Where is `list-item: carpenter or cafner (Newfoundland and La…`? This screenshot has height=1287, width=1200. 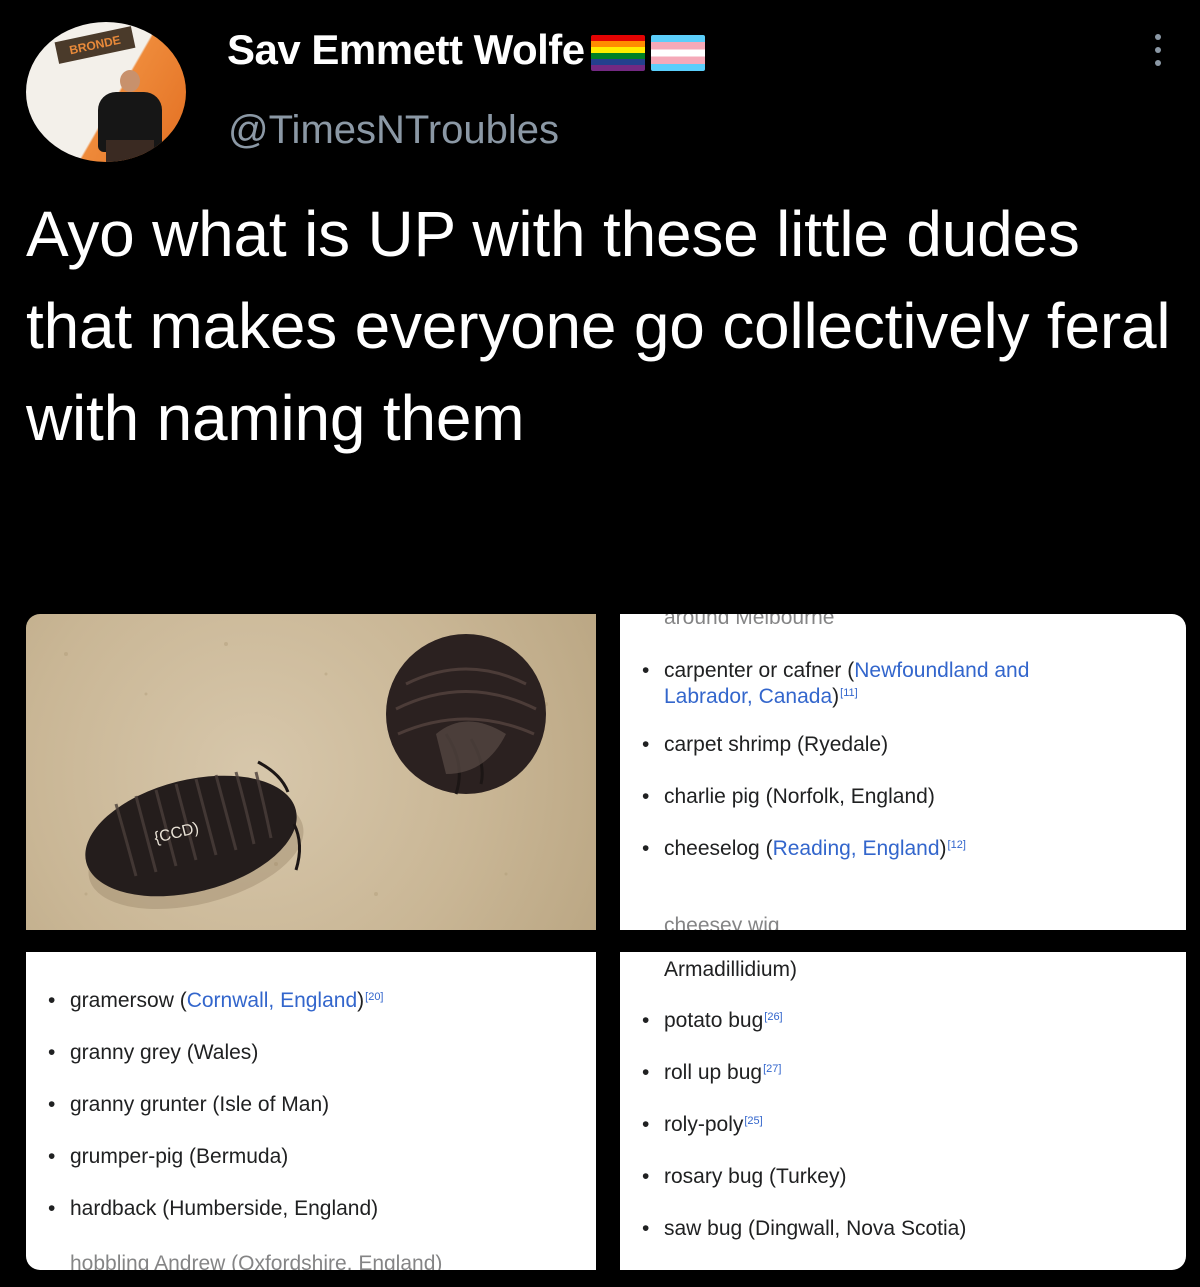 list-item: carpenter or cafner (Newfoundland and La… is located at coordinates (868, 684).